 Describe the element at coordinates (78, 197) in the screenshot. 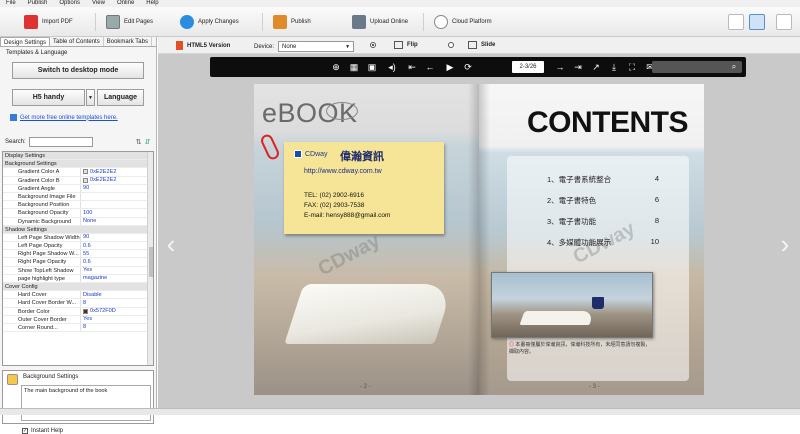

I see `property-row: Background Image File` at that location.